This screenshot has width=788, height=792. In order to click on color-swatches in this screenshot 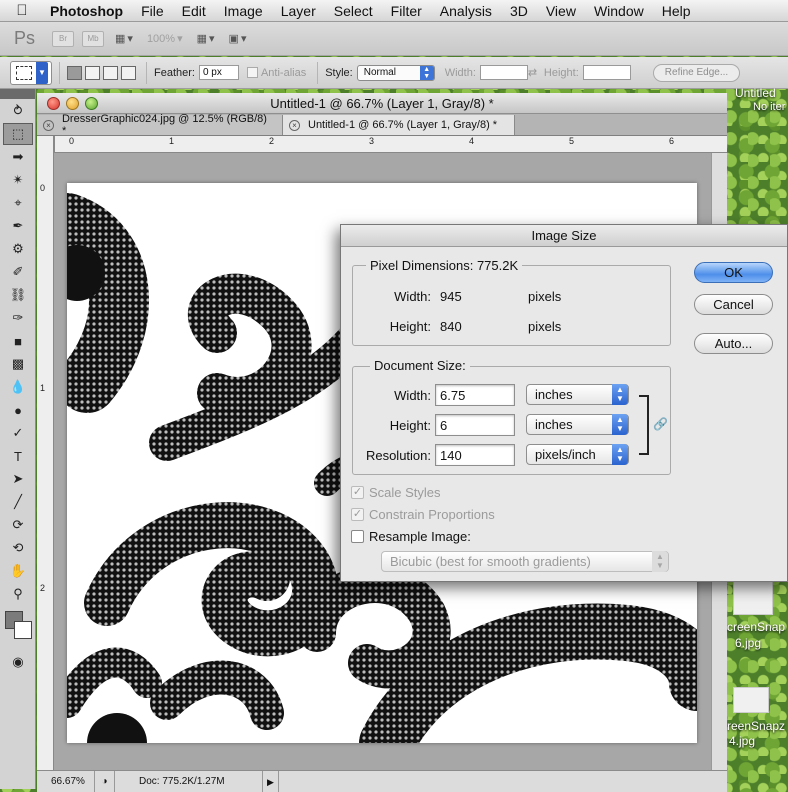, I will do `click(18, 627)`.